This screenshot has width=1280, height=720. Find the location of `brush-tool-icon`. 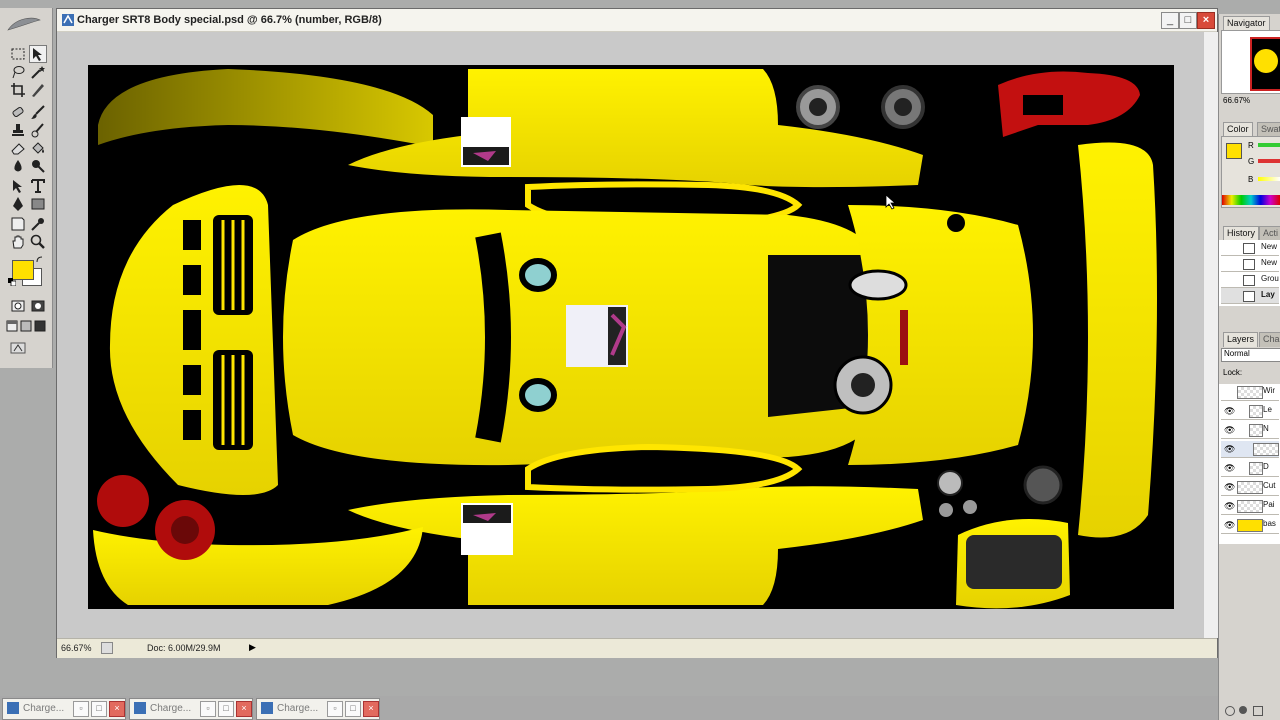

brush-tool-icon is located at coordinates (38, 112).